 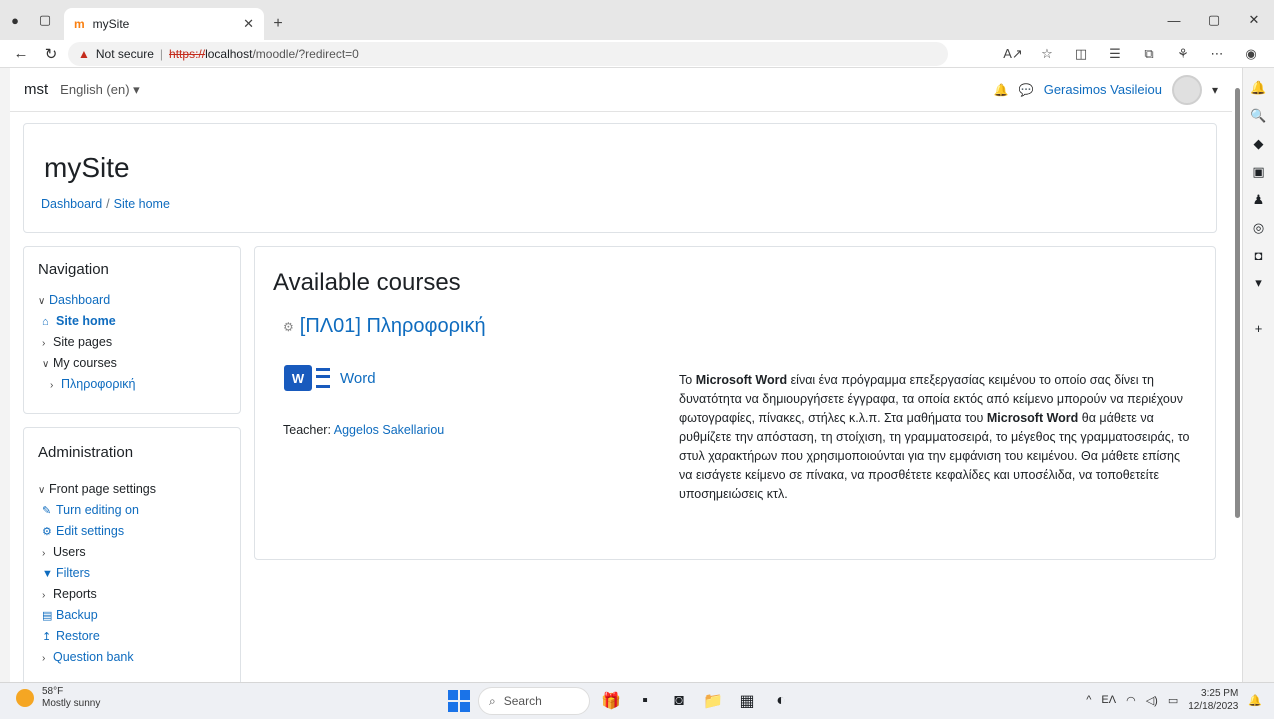 I want to click on page-scrollbar, so click(x=1237, y=375).